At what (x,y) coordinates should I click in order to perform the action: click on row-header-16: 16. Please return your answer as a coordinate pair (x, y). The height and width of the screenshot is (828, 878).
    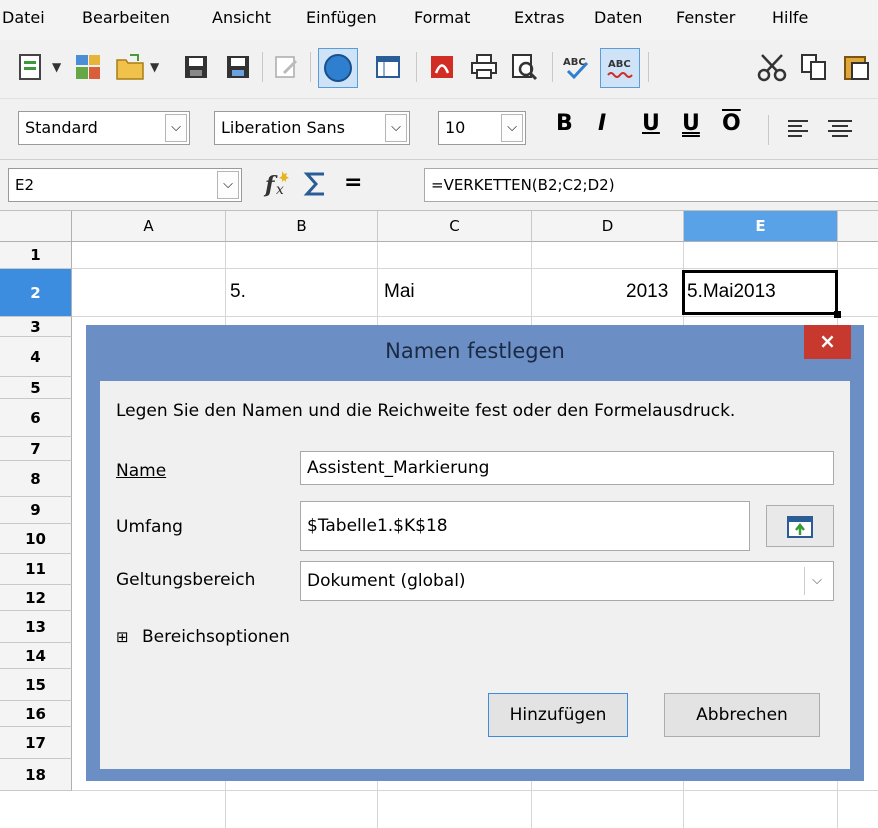
    Looking at the image, I should click on (36, 714).